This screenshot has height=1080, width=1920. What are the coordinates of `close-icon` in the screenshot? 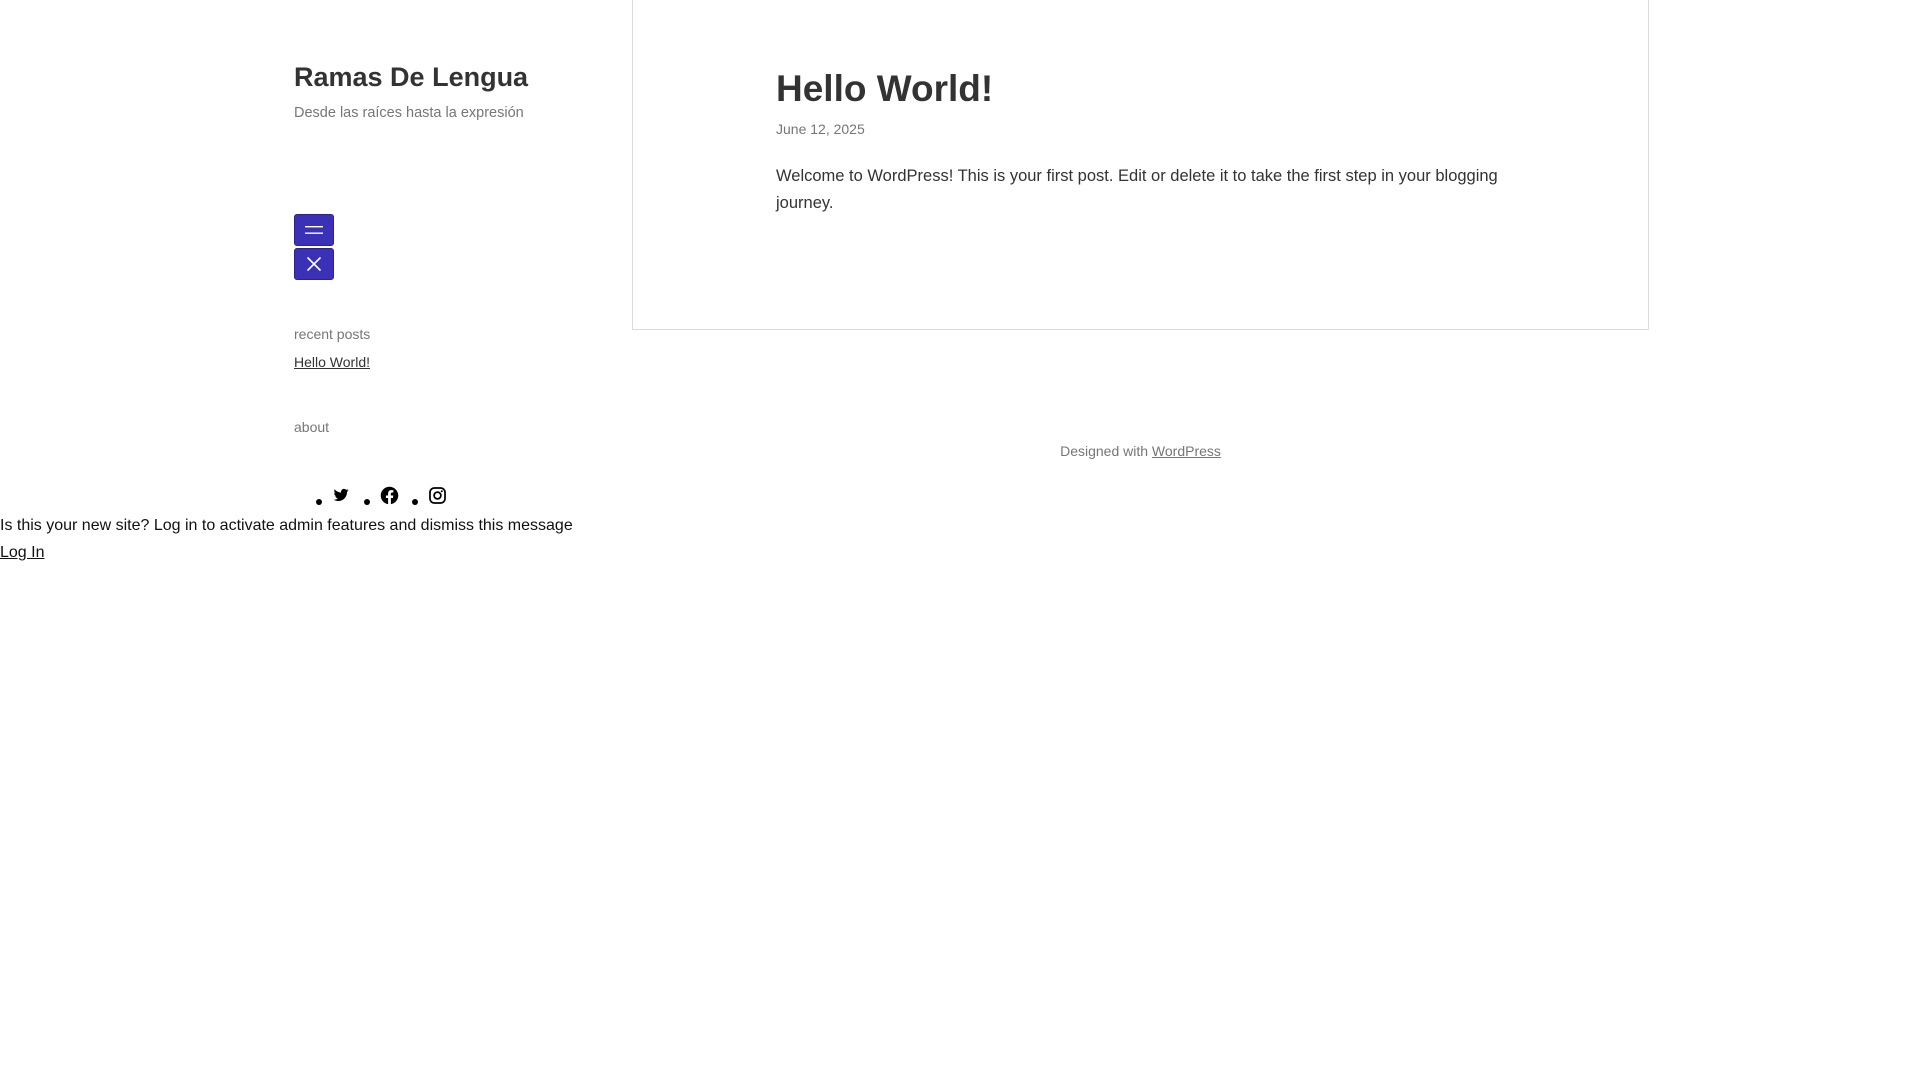 It's located at (314, 264).